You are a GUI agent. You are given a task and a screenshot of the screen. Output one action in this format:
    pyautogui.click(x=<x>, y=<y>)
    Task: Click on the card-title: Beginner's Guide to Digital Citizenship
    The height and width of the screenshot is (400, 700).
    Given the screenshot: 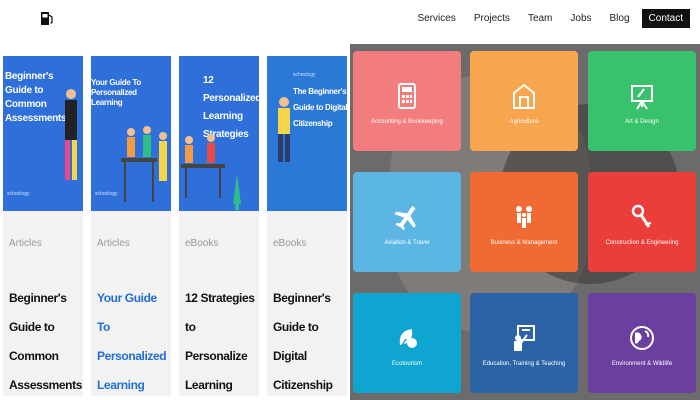 What is the action you would take?
    pyautogui.click(x=309, y=342)
    